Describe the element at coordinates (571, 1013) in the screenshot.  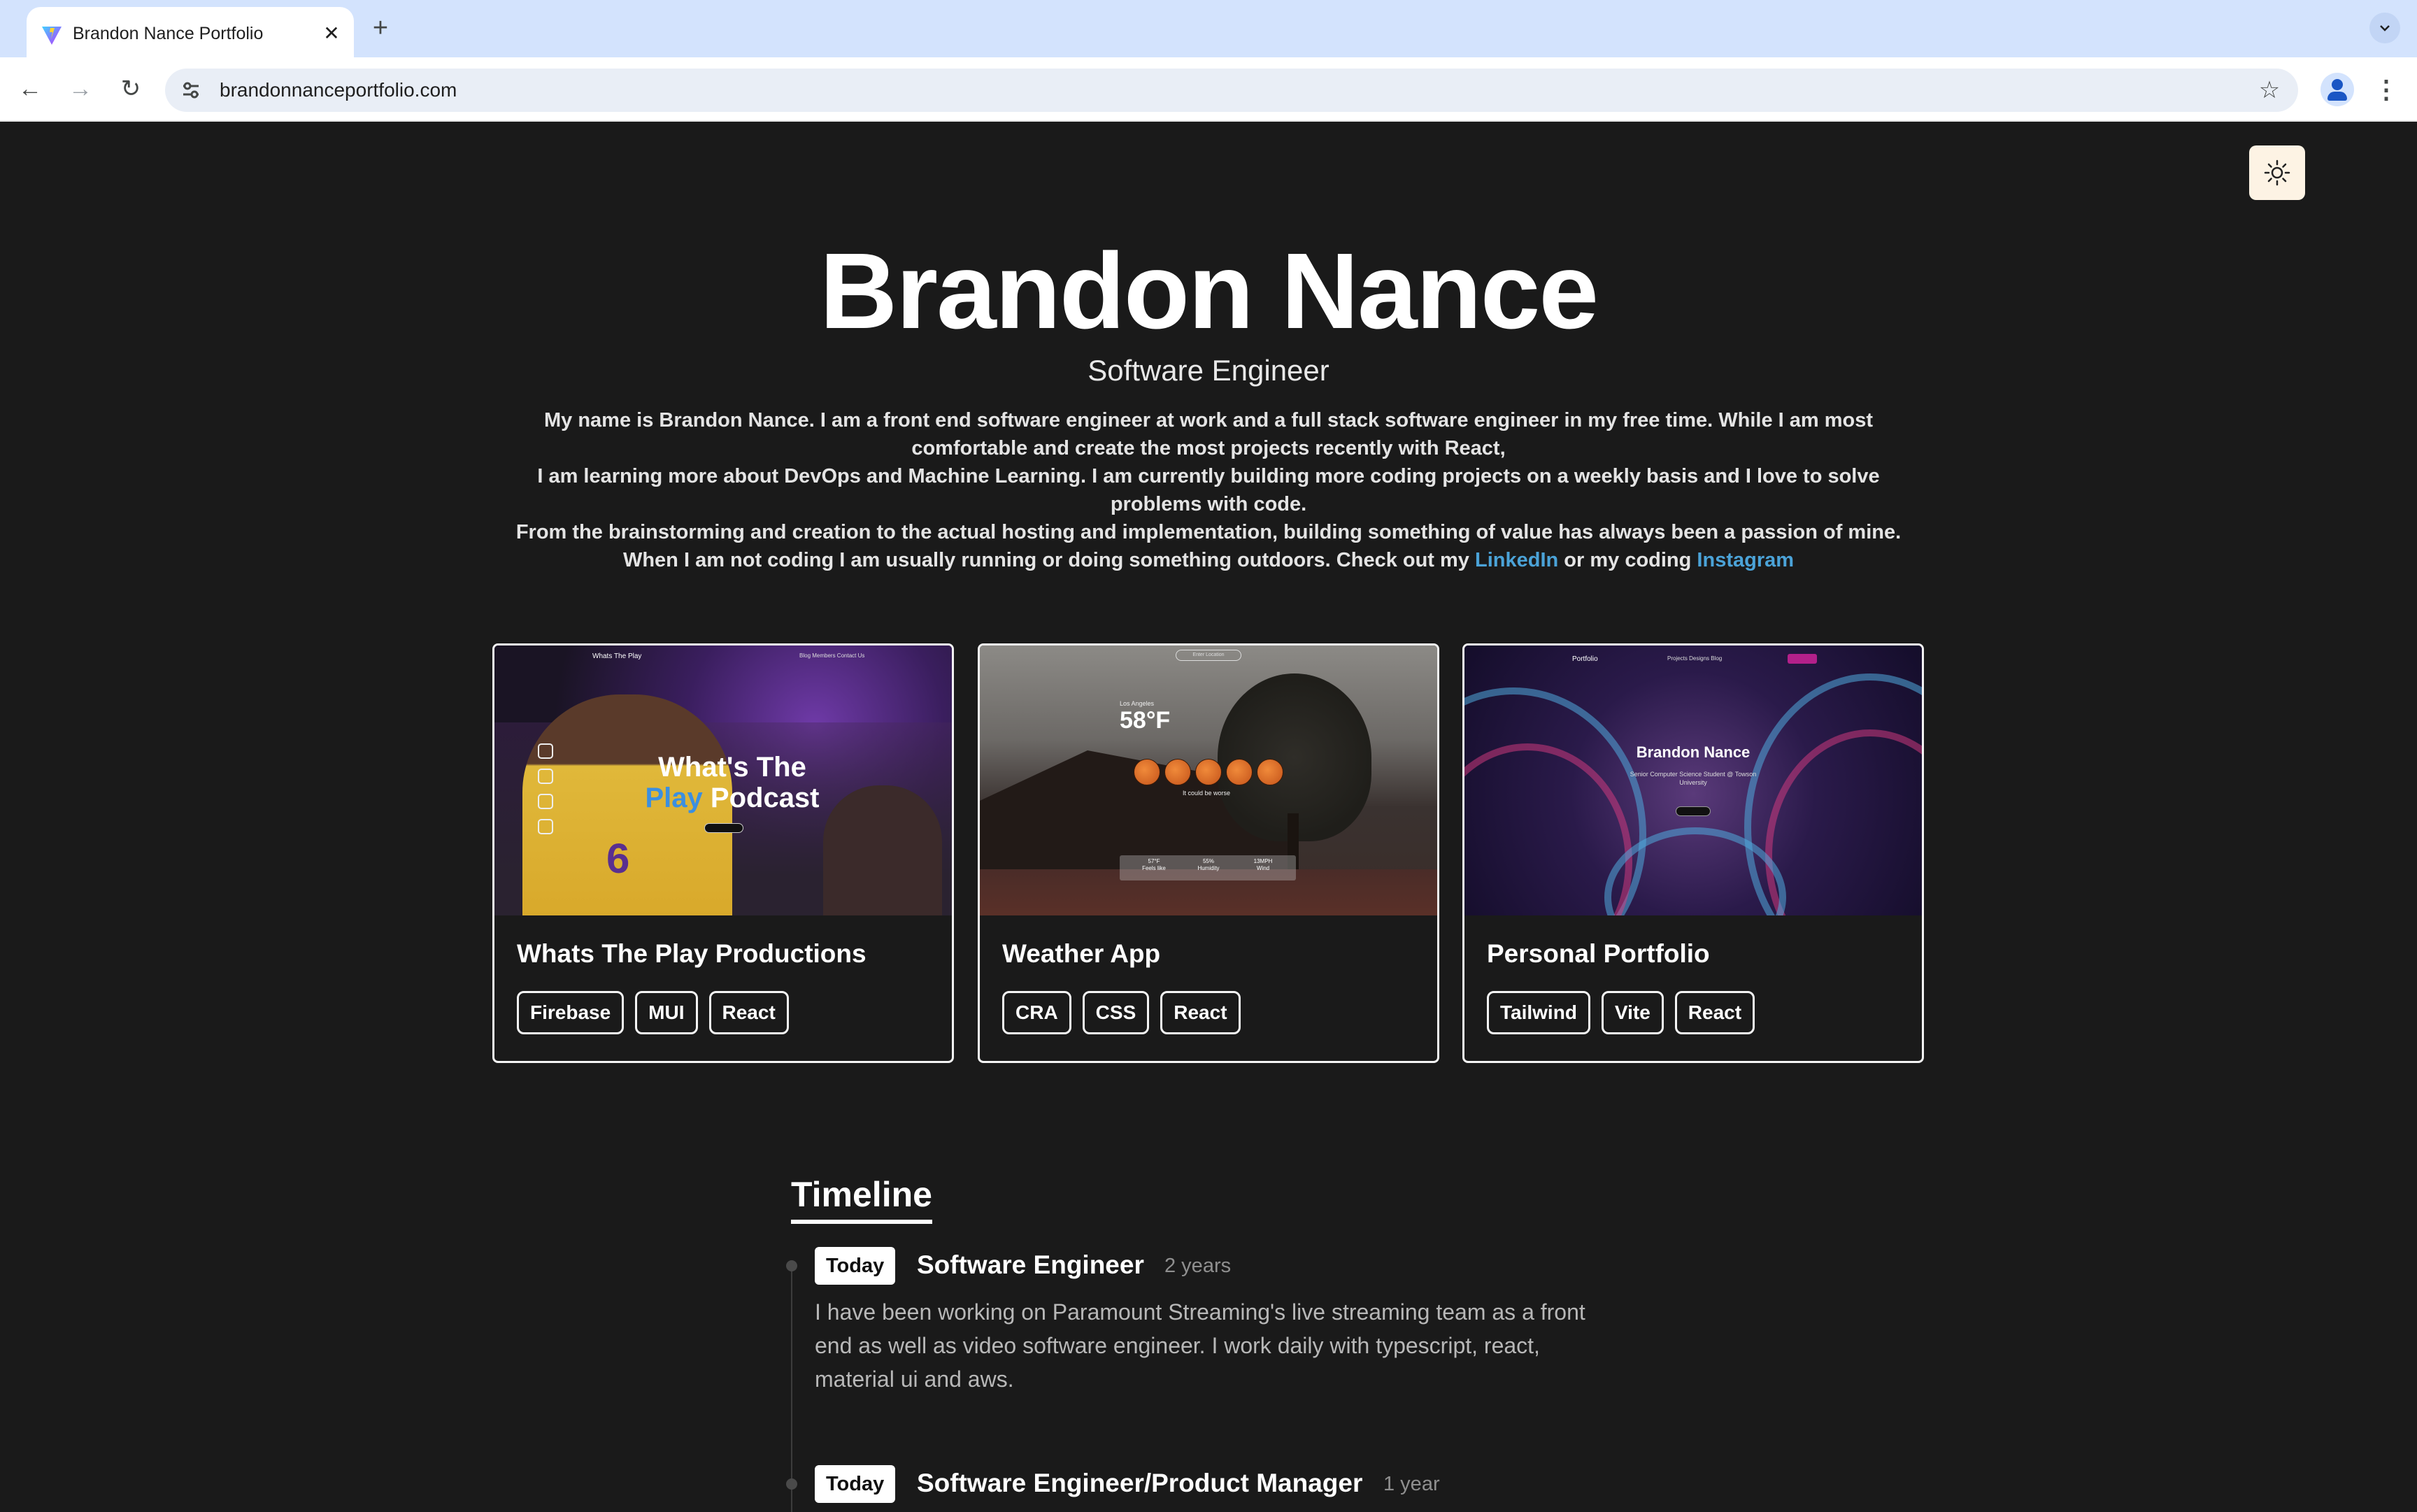
I see `tag: Firebase` at that location.